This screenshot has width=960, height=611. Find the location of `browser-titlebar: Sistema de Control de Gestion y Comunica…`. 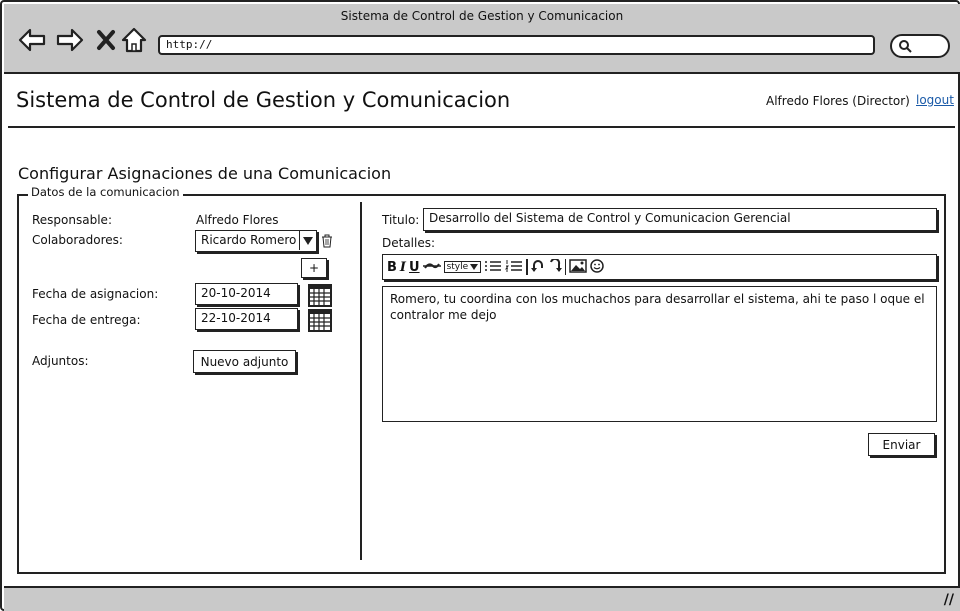

browser-titlebar: Sistema de Control de Gestion y Comunica… is located at coordinates (482, 39).